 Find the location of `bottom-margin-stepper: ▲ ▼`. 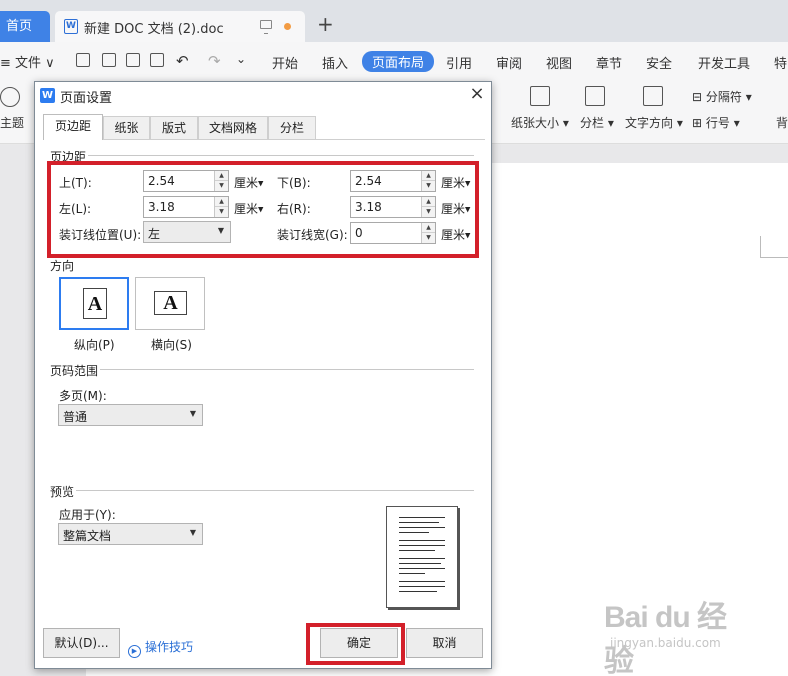

bottom-margin-stepper: ▲ ▼ is located at coordinates (428, 181).